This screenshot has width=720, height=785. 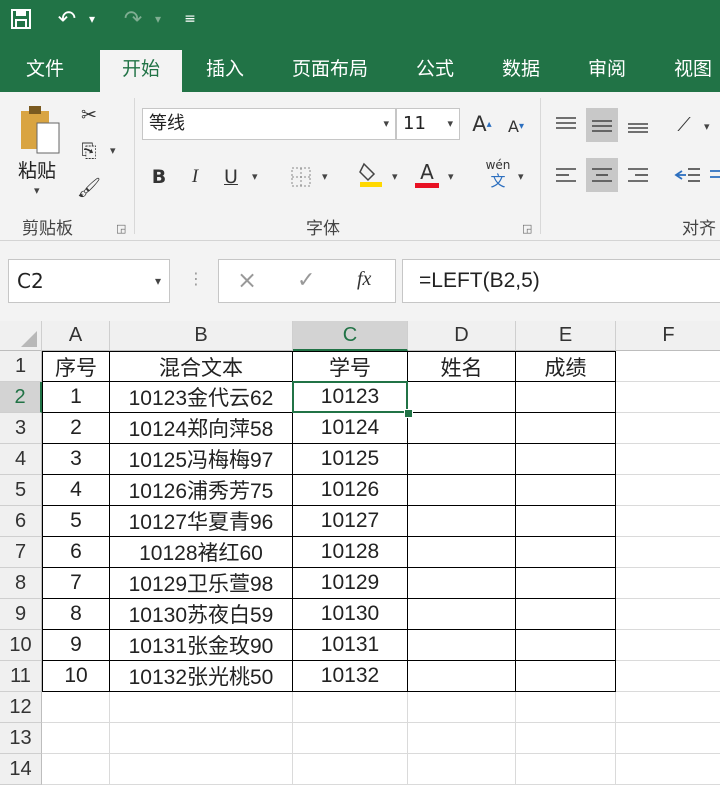 I want to click on formula-input: =LEFT(B2,5), so click(x=561, y=281).